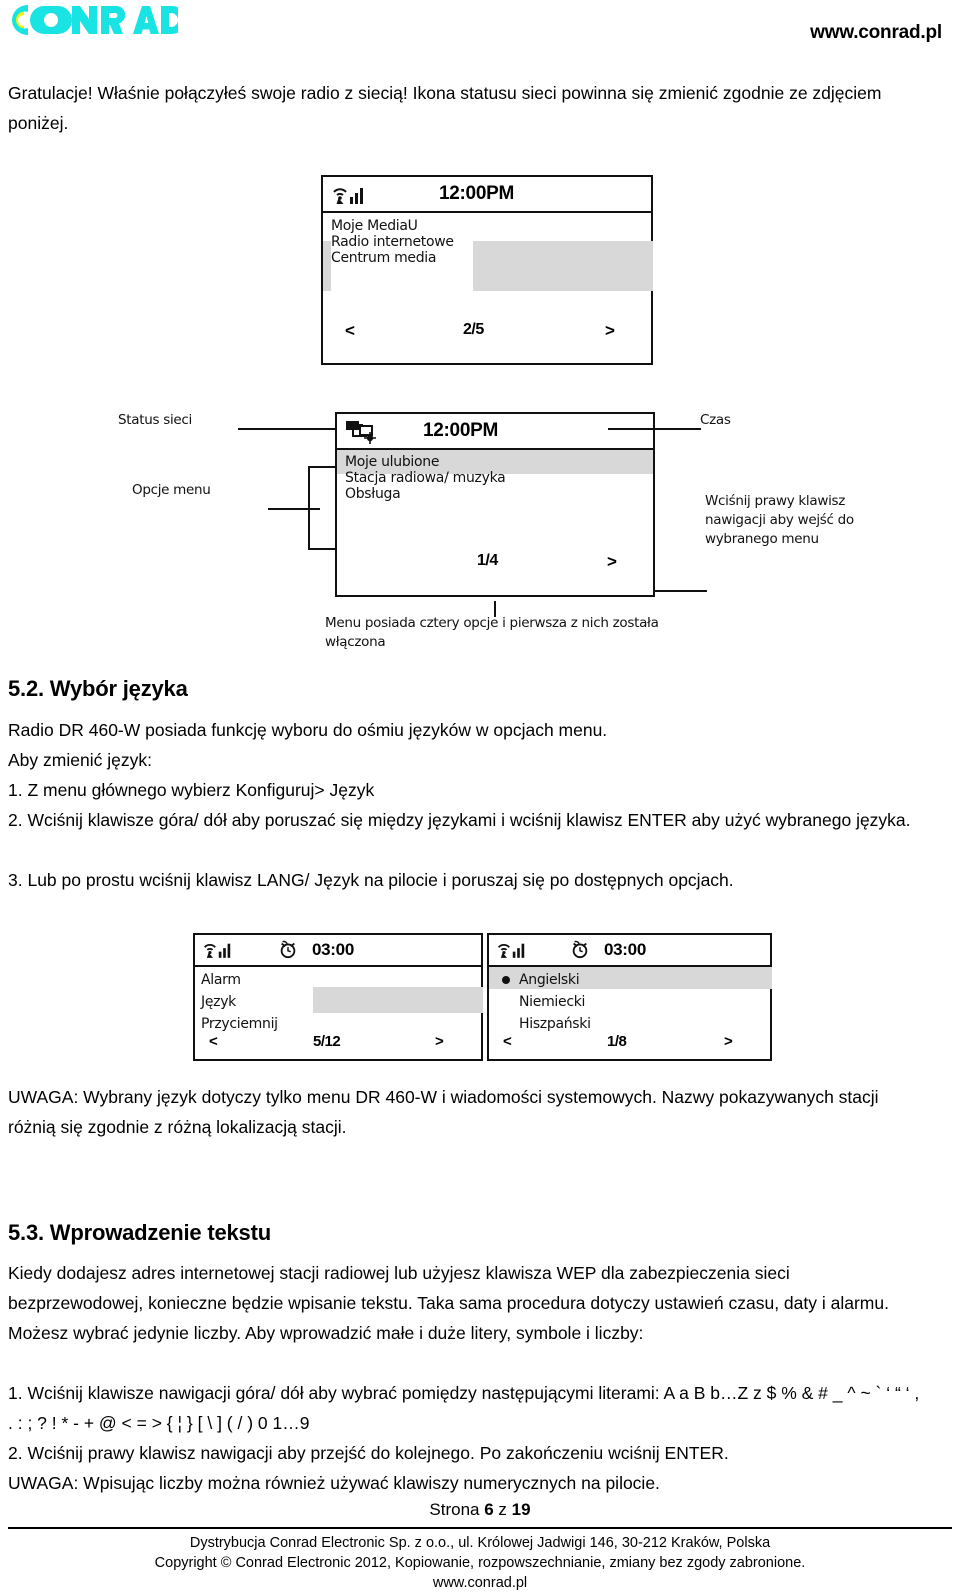  I want to click on figure3-right-menu-item-0: Angielski, so click(632, 980).